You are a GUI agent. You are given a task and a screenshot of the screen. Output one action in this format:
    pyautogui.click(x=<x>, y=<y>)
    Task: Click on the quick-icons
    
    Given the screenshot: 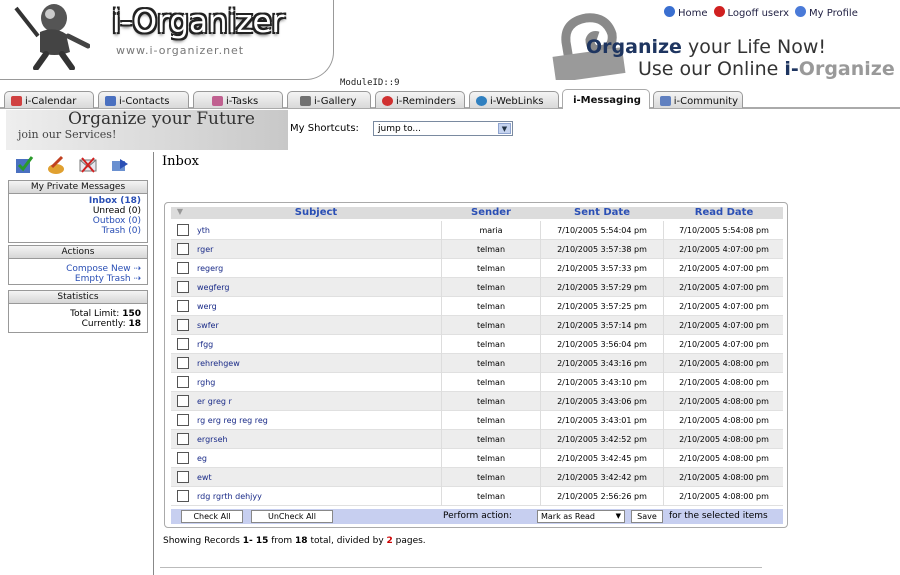 What is the action you would take?
    pyautogui.click(x=72, y=165)
    